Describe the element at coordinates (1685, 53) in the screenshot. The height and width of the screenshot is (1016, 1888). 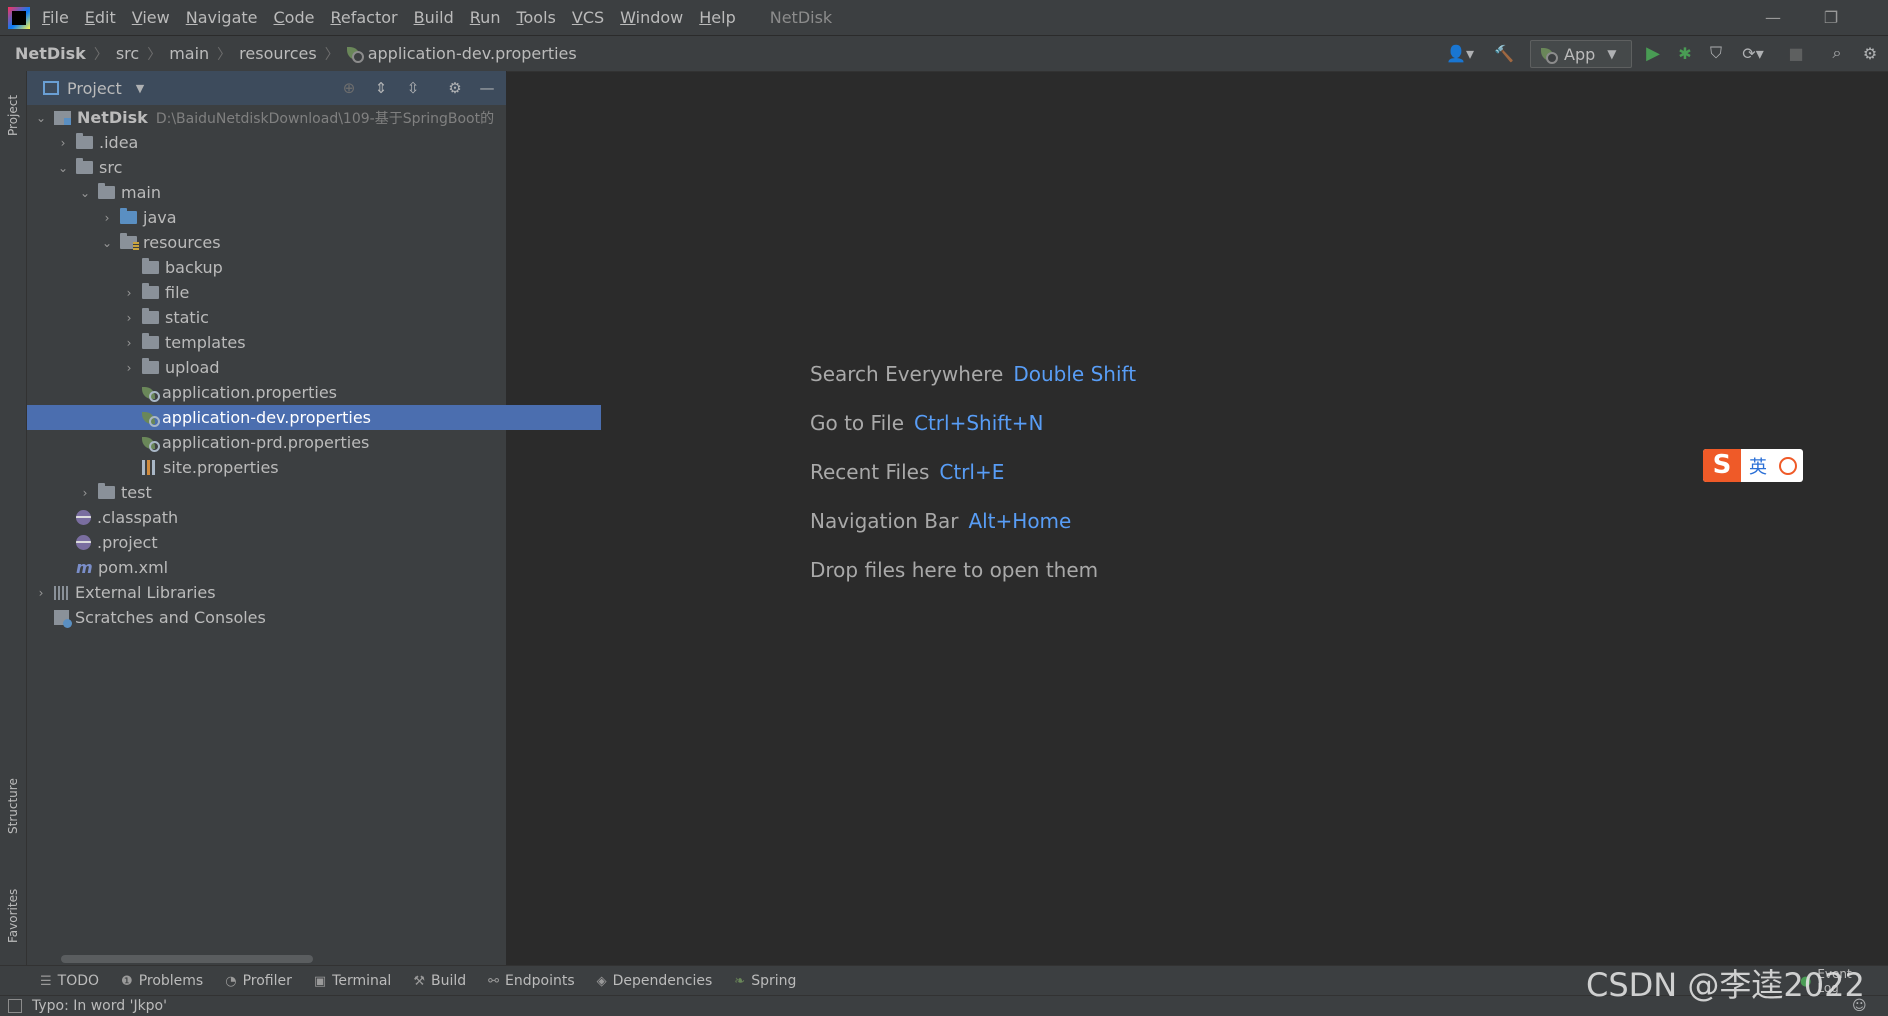
I see `debug-bug-icon: ✱` at that location.